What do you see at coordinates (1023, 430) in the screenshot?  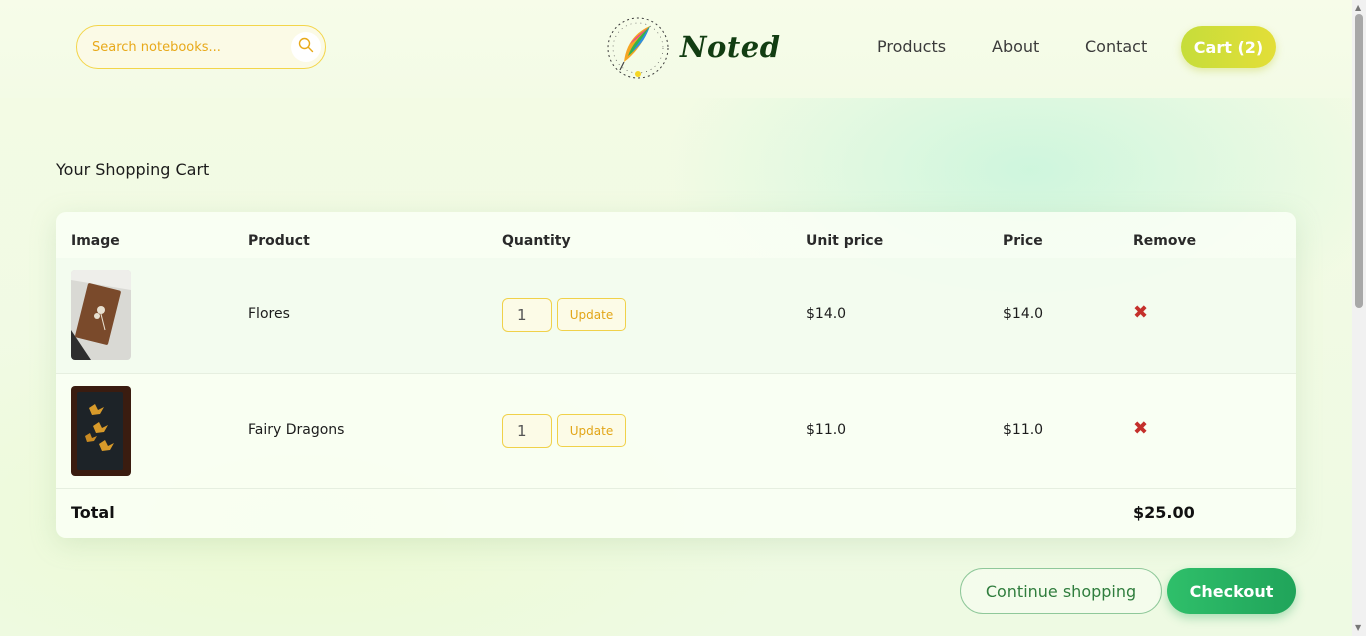 I see `line-price: $11.0` at bounding box center [1023, 430].